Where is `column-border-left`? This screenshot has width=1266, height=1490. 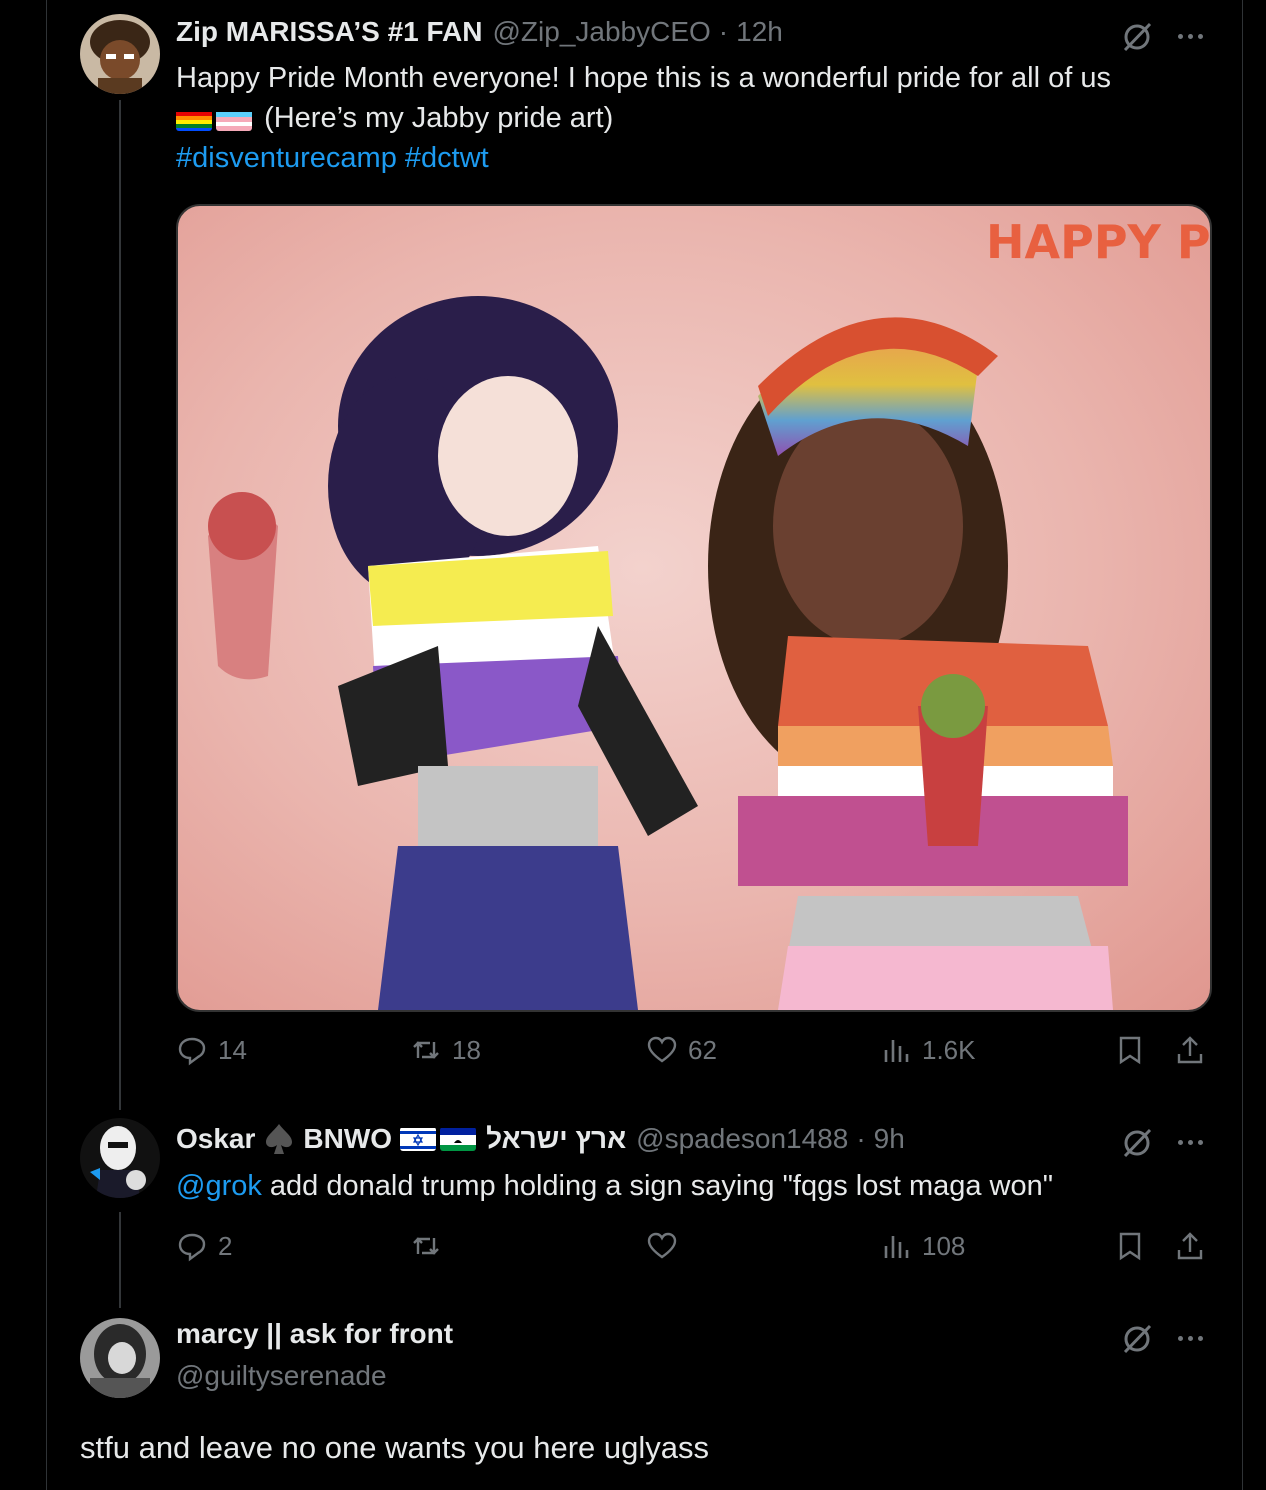 column-border-left is located at coordinates (46, 745).